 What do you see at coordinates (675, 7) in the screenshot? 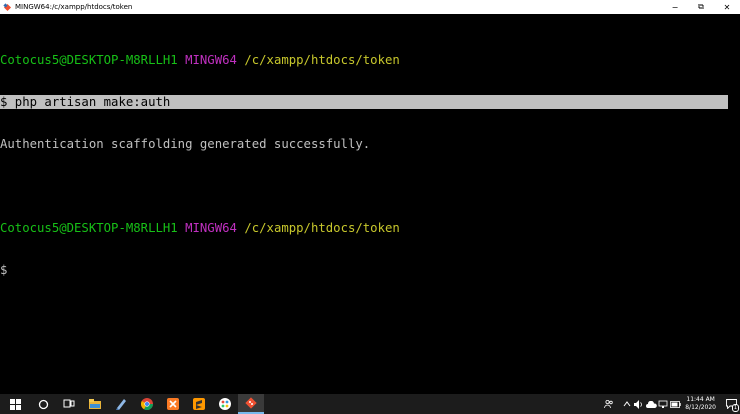
I see `minimize-button: −` at bounding box center [675, 7].